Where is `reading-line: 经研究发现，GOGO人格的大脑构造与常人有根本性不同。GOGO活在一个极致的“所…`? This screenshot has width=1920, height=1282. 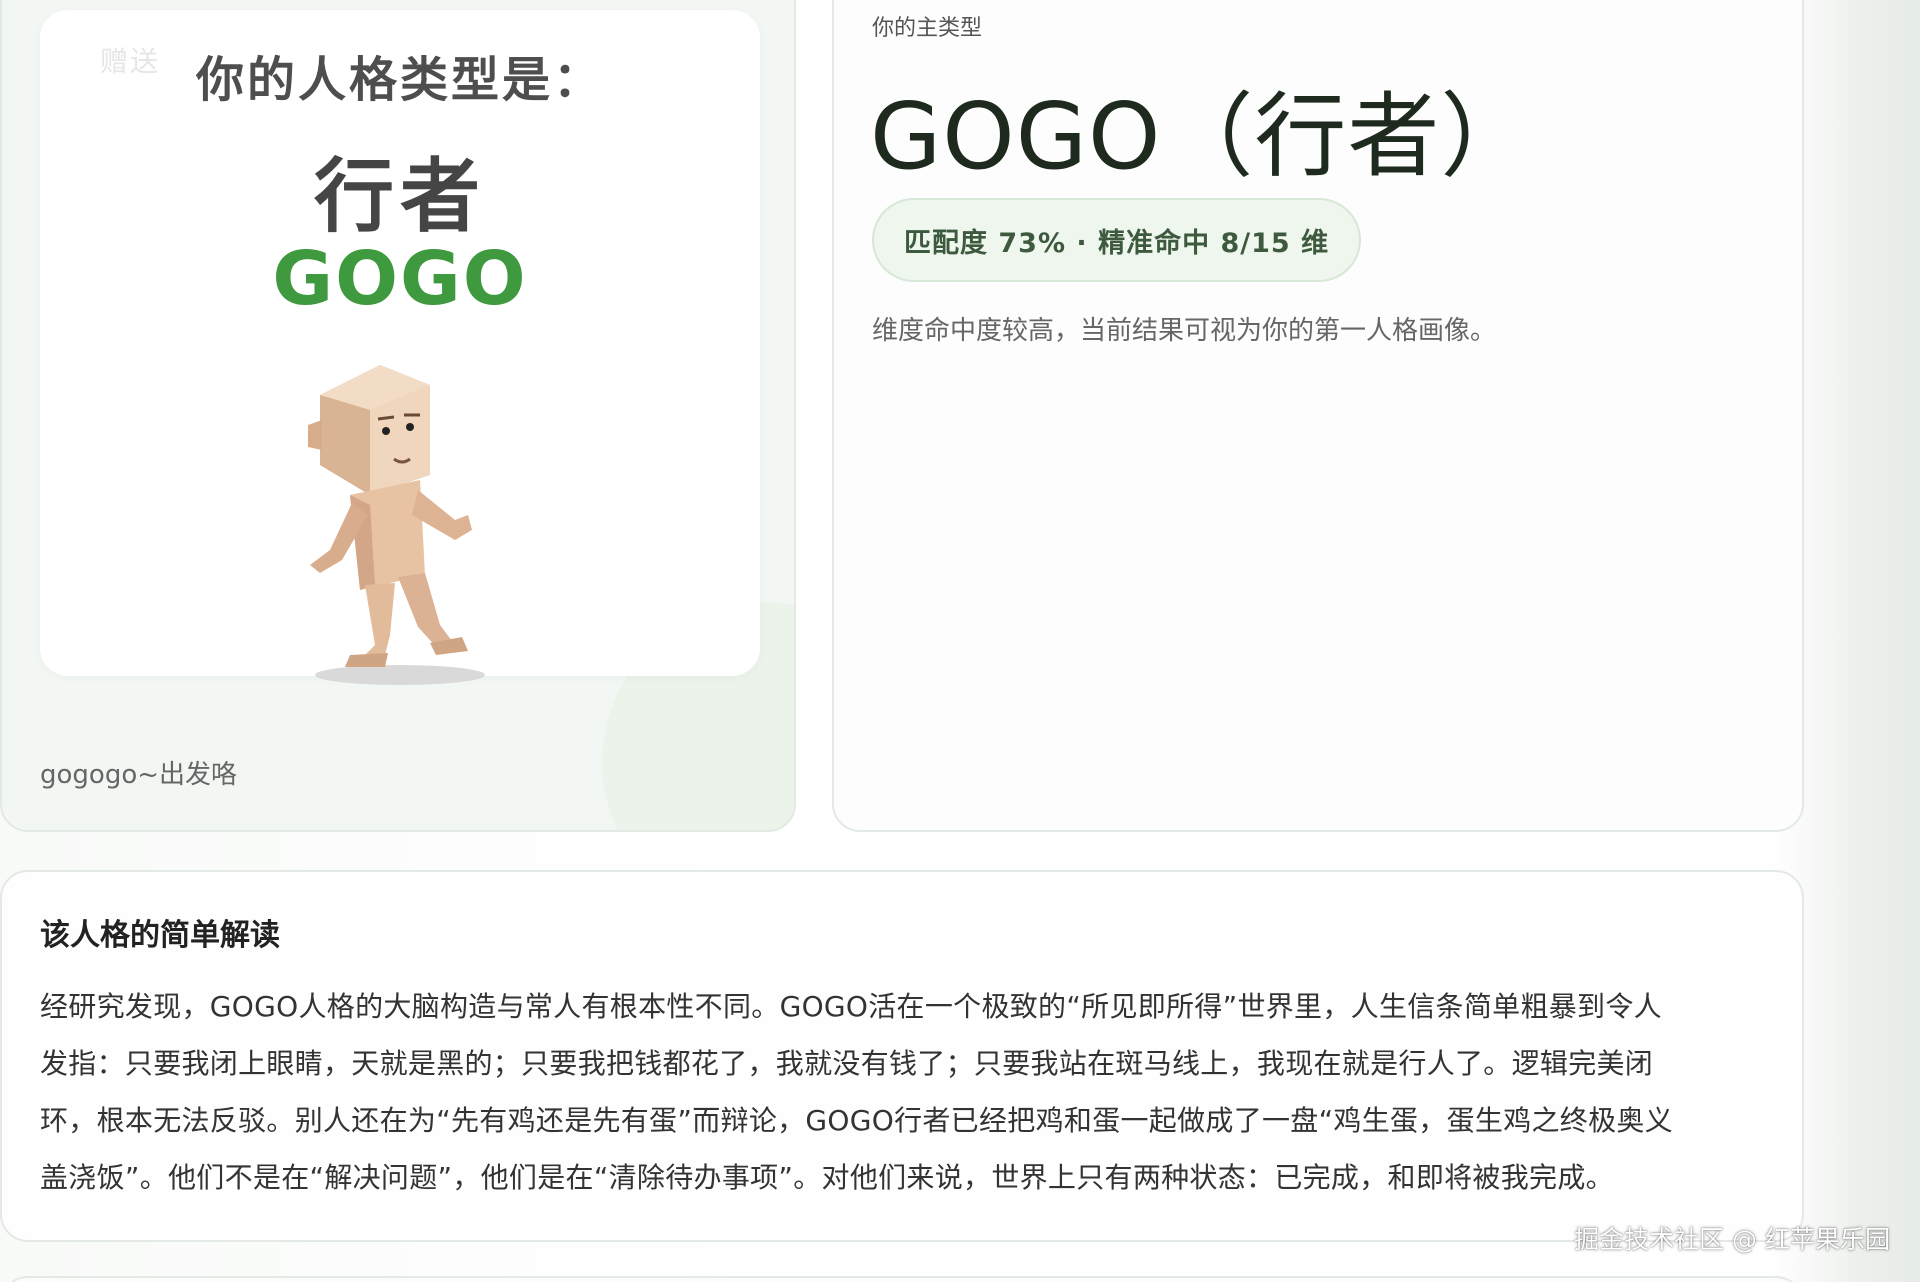 reading-line: 经研究发现，GOGO人格的大脑构造与常人有根本性不同。GOGO活在一个极致的“所… is located at coordinates (851, 1006).